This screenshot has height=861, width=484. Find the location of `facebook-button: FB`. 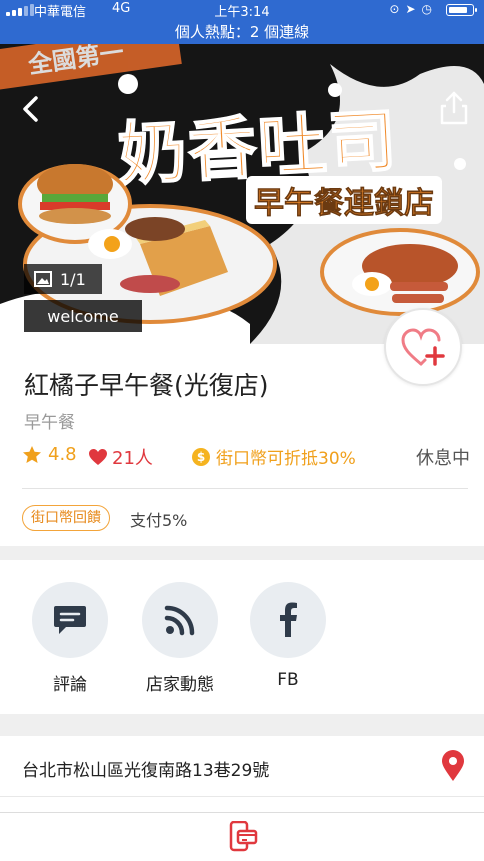

facebook-button: FB is located at coordinates (288, 636).